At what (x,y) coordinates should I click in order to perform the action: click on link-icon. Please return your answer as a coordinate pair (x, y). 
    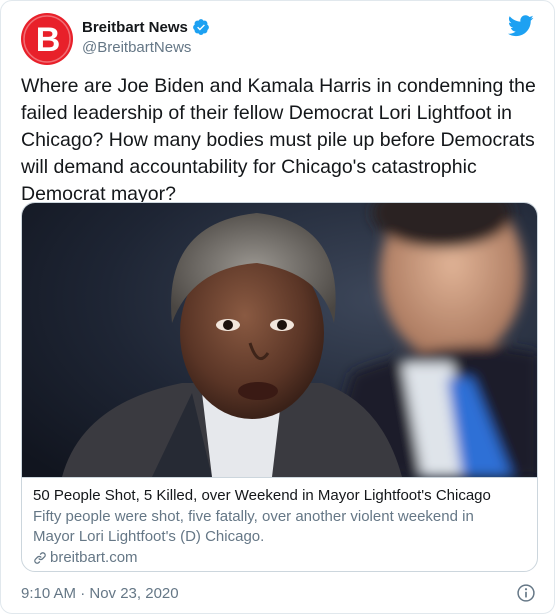
    Looking at the image, I should click on (40, 558).